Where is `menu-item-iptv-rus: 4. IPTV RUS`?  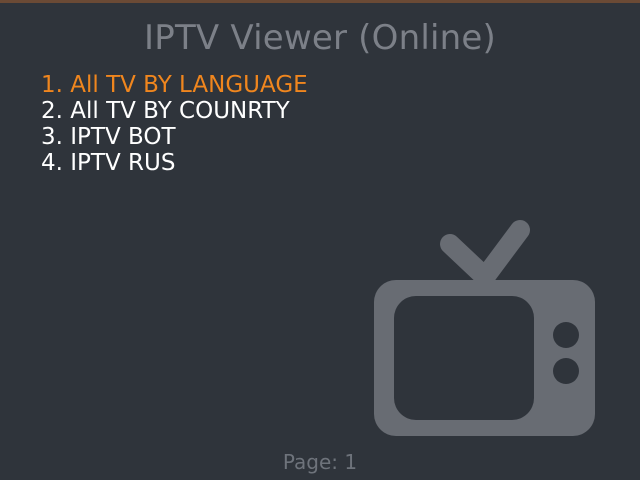 menu-item-iptv-rus: 4. IPTV RUS is located at coordinates (174, 163).